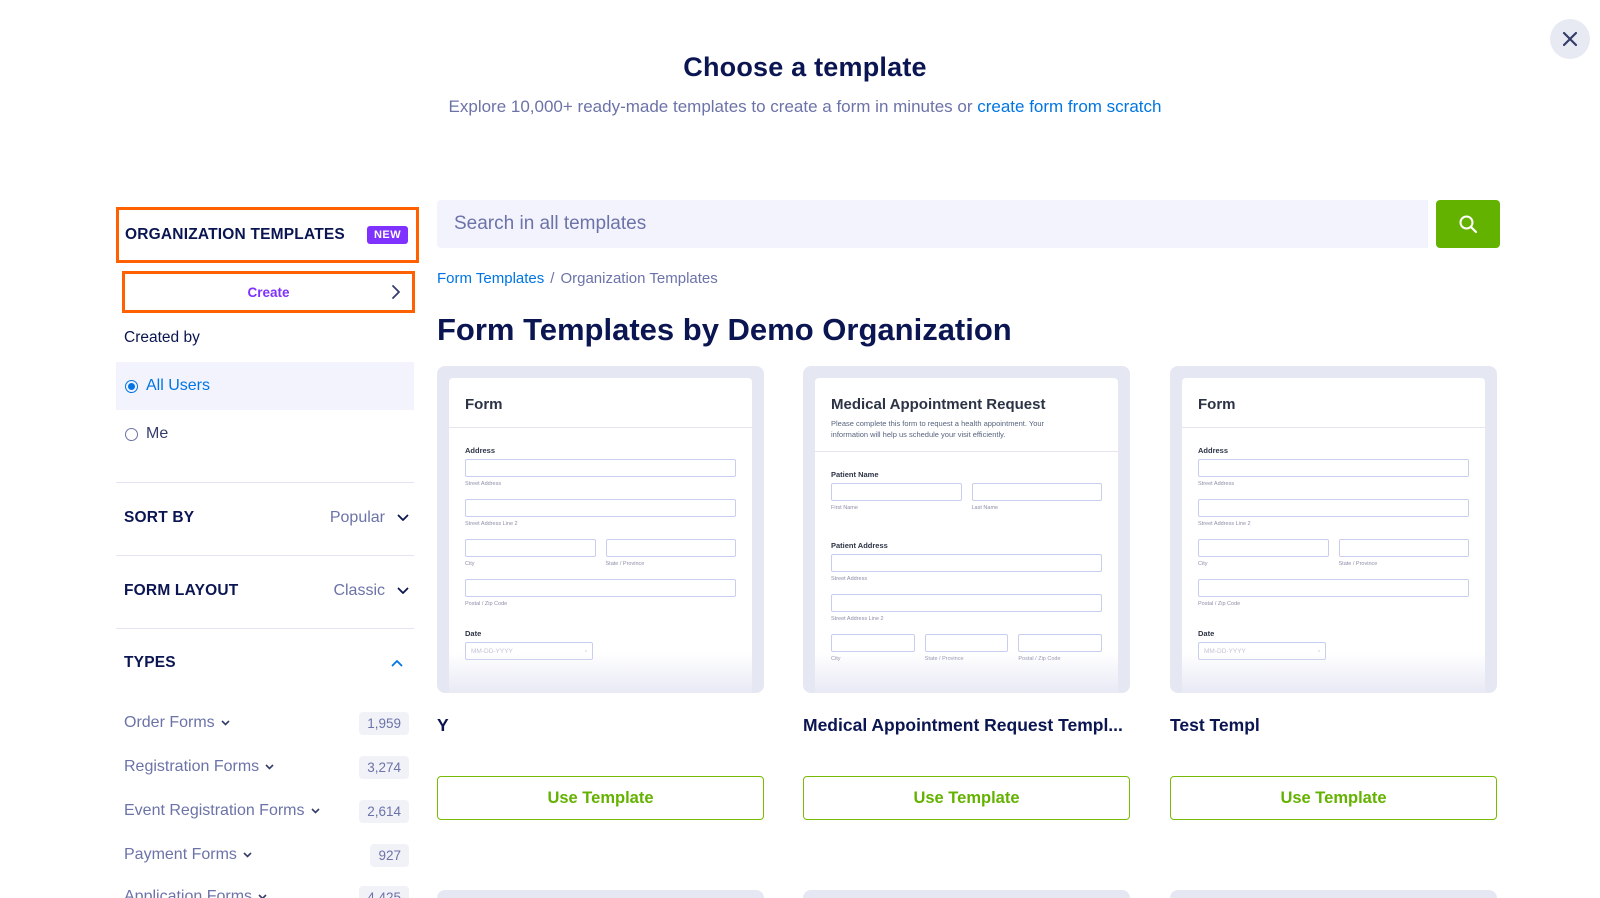  Describe the element at coordinates (150, 662) in the screenshot. I see `types-label: TYPES` at that location.